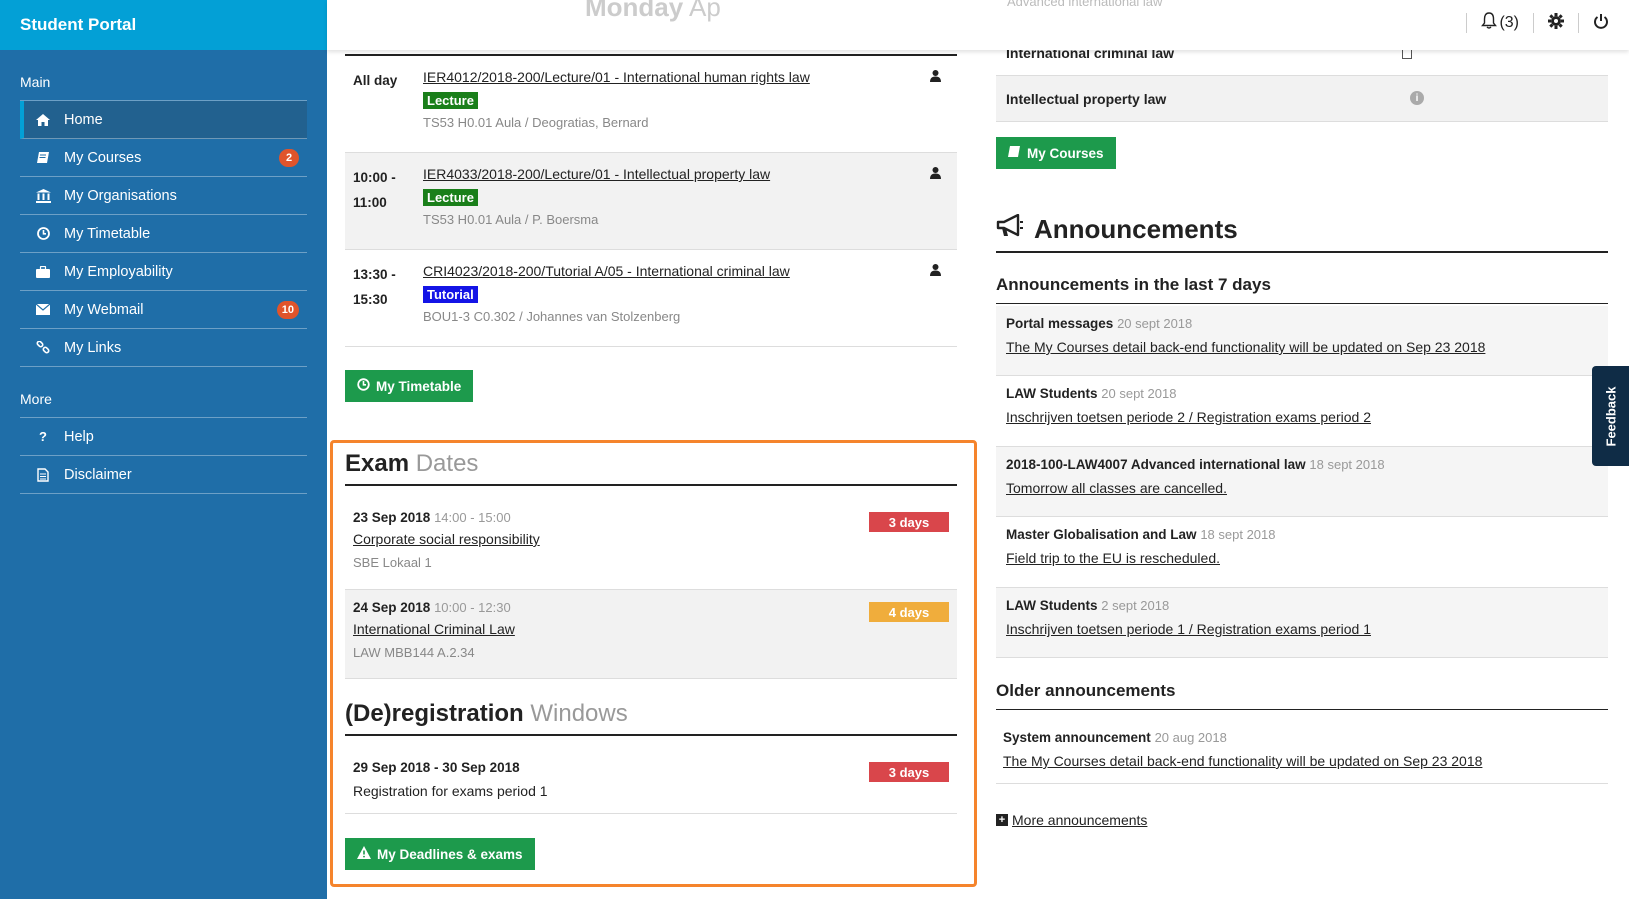 This screenshot has width=1629, height=899. What do you see at coordinates (1116, 488) in the screenshot?
I see `announcement-link: Tomorrow all classes are cancelled.` at bounding box center [1116, 488].